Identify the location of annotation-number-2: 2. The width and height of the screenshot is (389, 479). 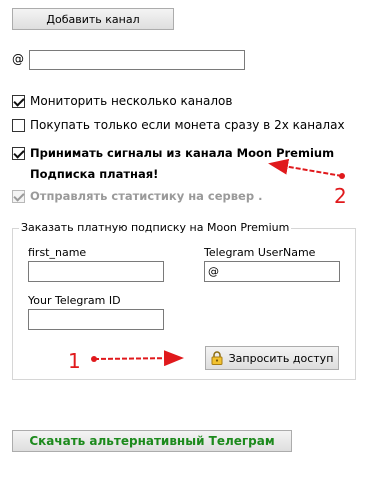
(340, 196).